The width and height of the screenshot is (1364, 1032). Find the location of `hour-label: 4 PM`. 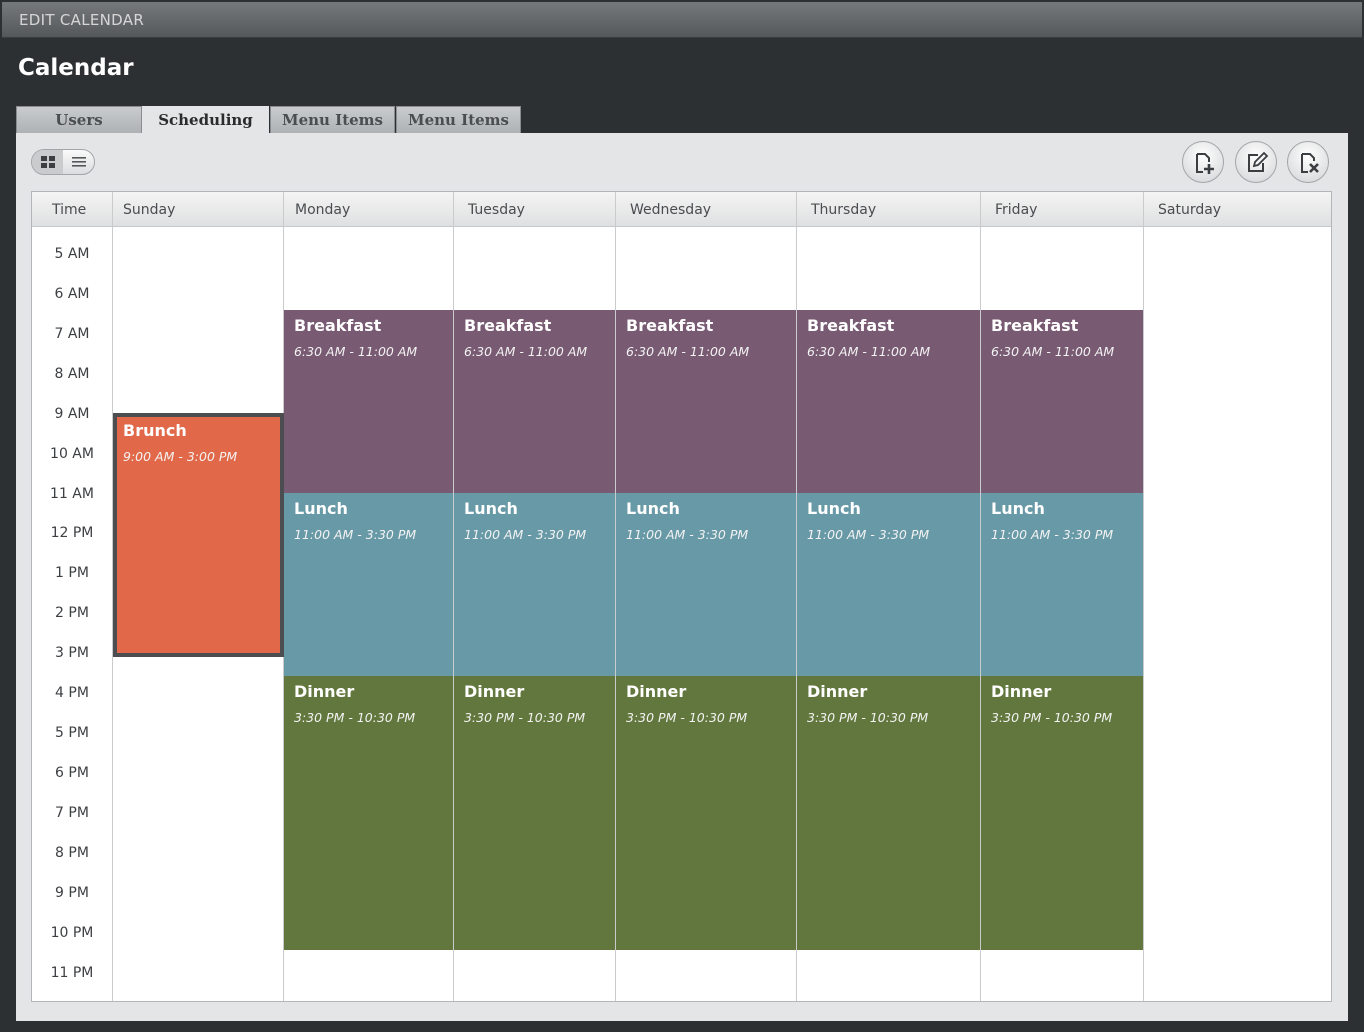

hour-label: 4 PM is located at coordinates (72, 693).